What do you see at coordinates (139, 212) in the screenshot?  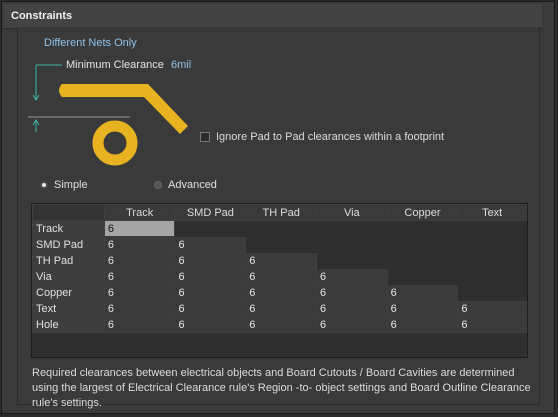 I see `matrix-column-header: Track` at bounding box center [139, 212].